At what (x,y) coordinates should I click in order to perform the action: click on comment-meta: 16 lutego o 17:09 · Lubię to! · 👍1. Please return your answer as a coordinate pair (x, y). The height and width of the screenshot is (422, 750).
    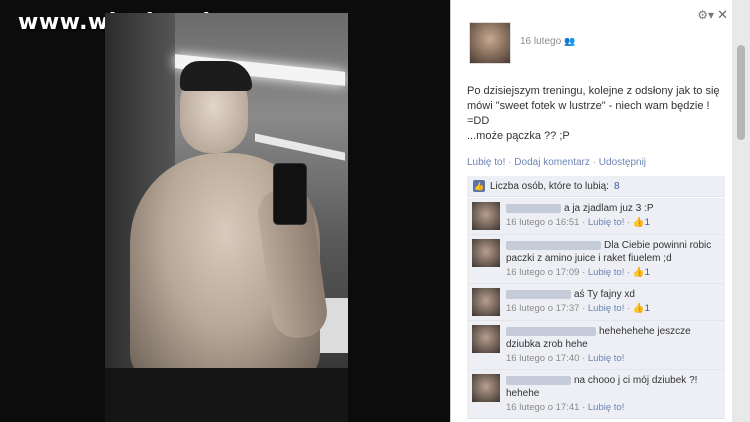
    Looking at the image, I should click on (578, 272).